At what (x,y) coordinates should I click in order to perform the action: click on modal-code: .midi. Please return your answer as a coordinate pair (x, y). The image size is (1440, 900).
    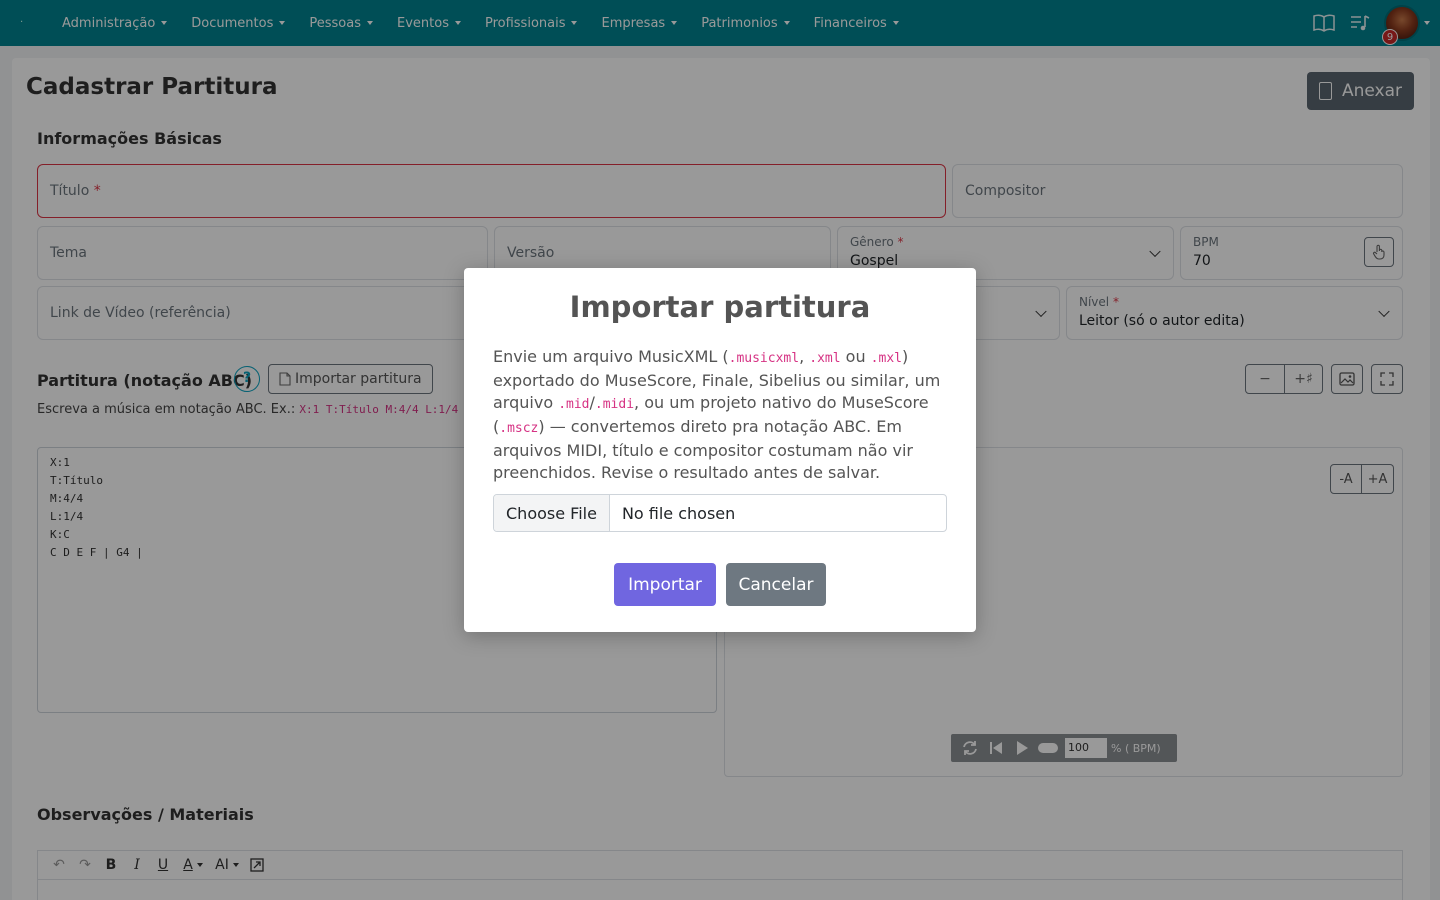
    Looking at the image, I should click on (614, 404).